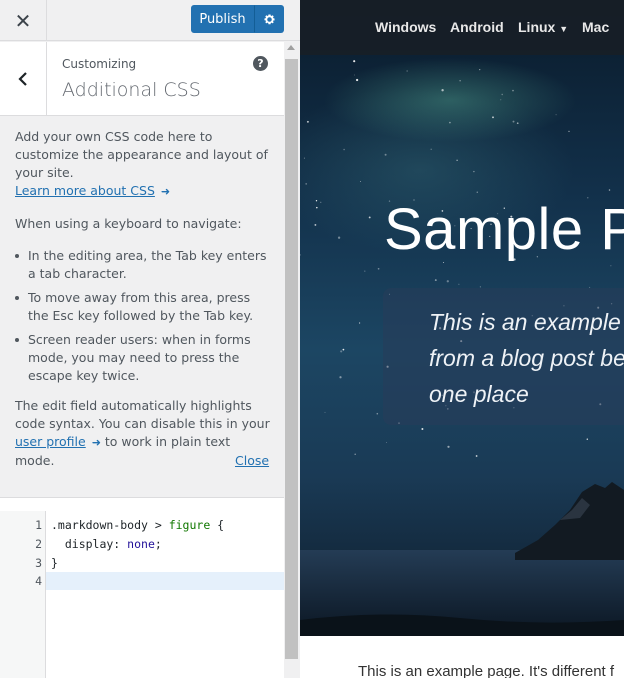 The width and height of the screenshot is (624, 678). I want to click on hero-subtitle-line: from a blog post be, so click(526, 358).